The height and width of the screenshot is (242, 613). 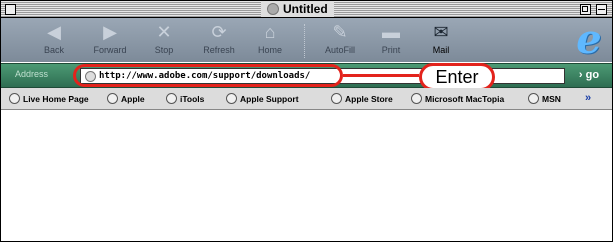 I want to click on stop-icon: ✕, so click(x=164, y=32).